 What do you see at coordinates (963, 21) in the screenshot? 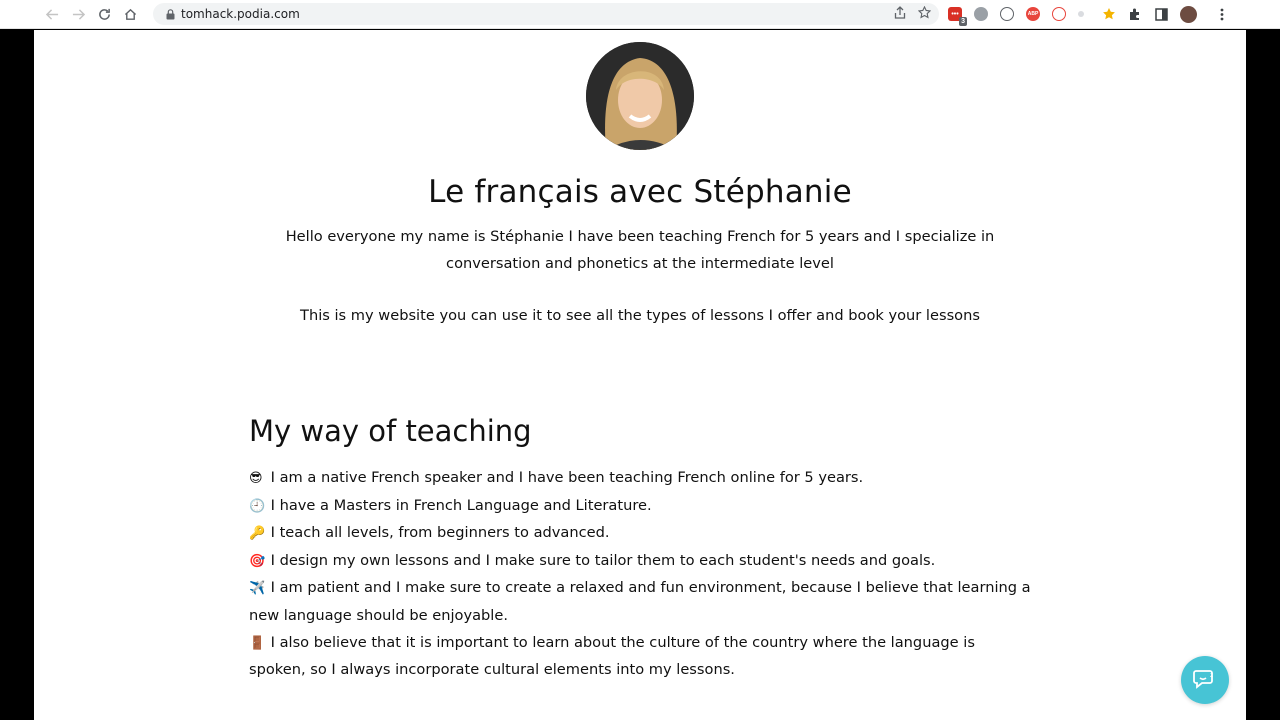
I see `extension-badge: 3` at bounding box center [963, 21].